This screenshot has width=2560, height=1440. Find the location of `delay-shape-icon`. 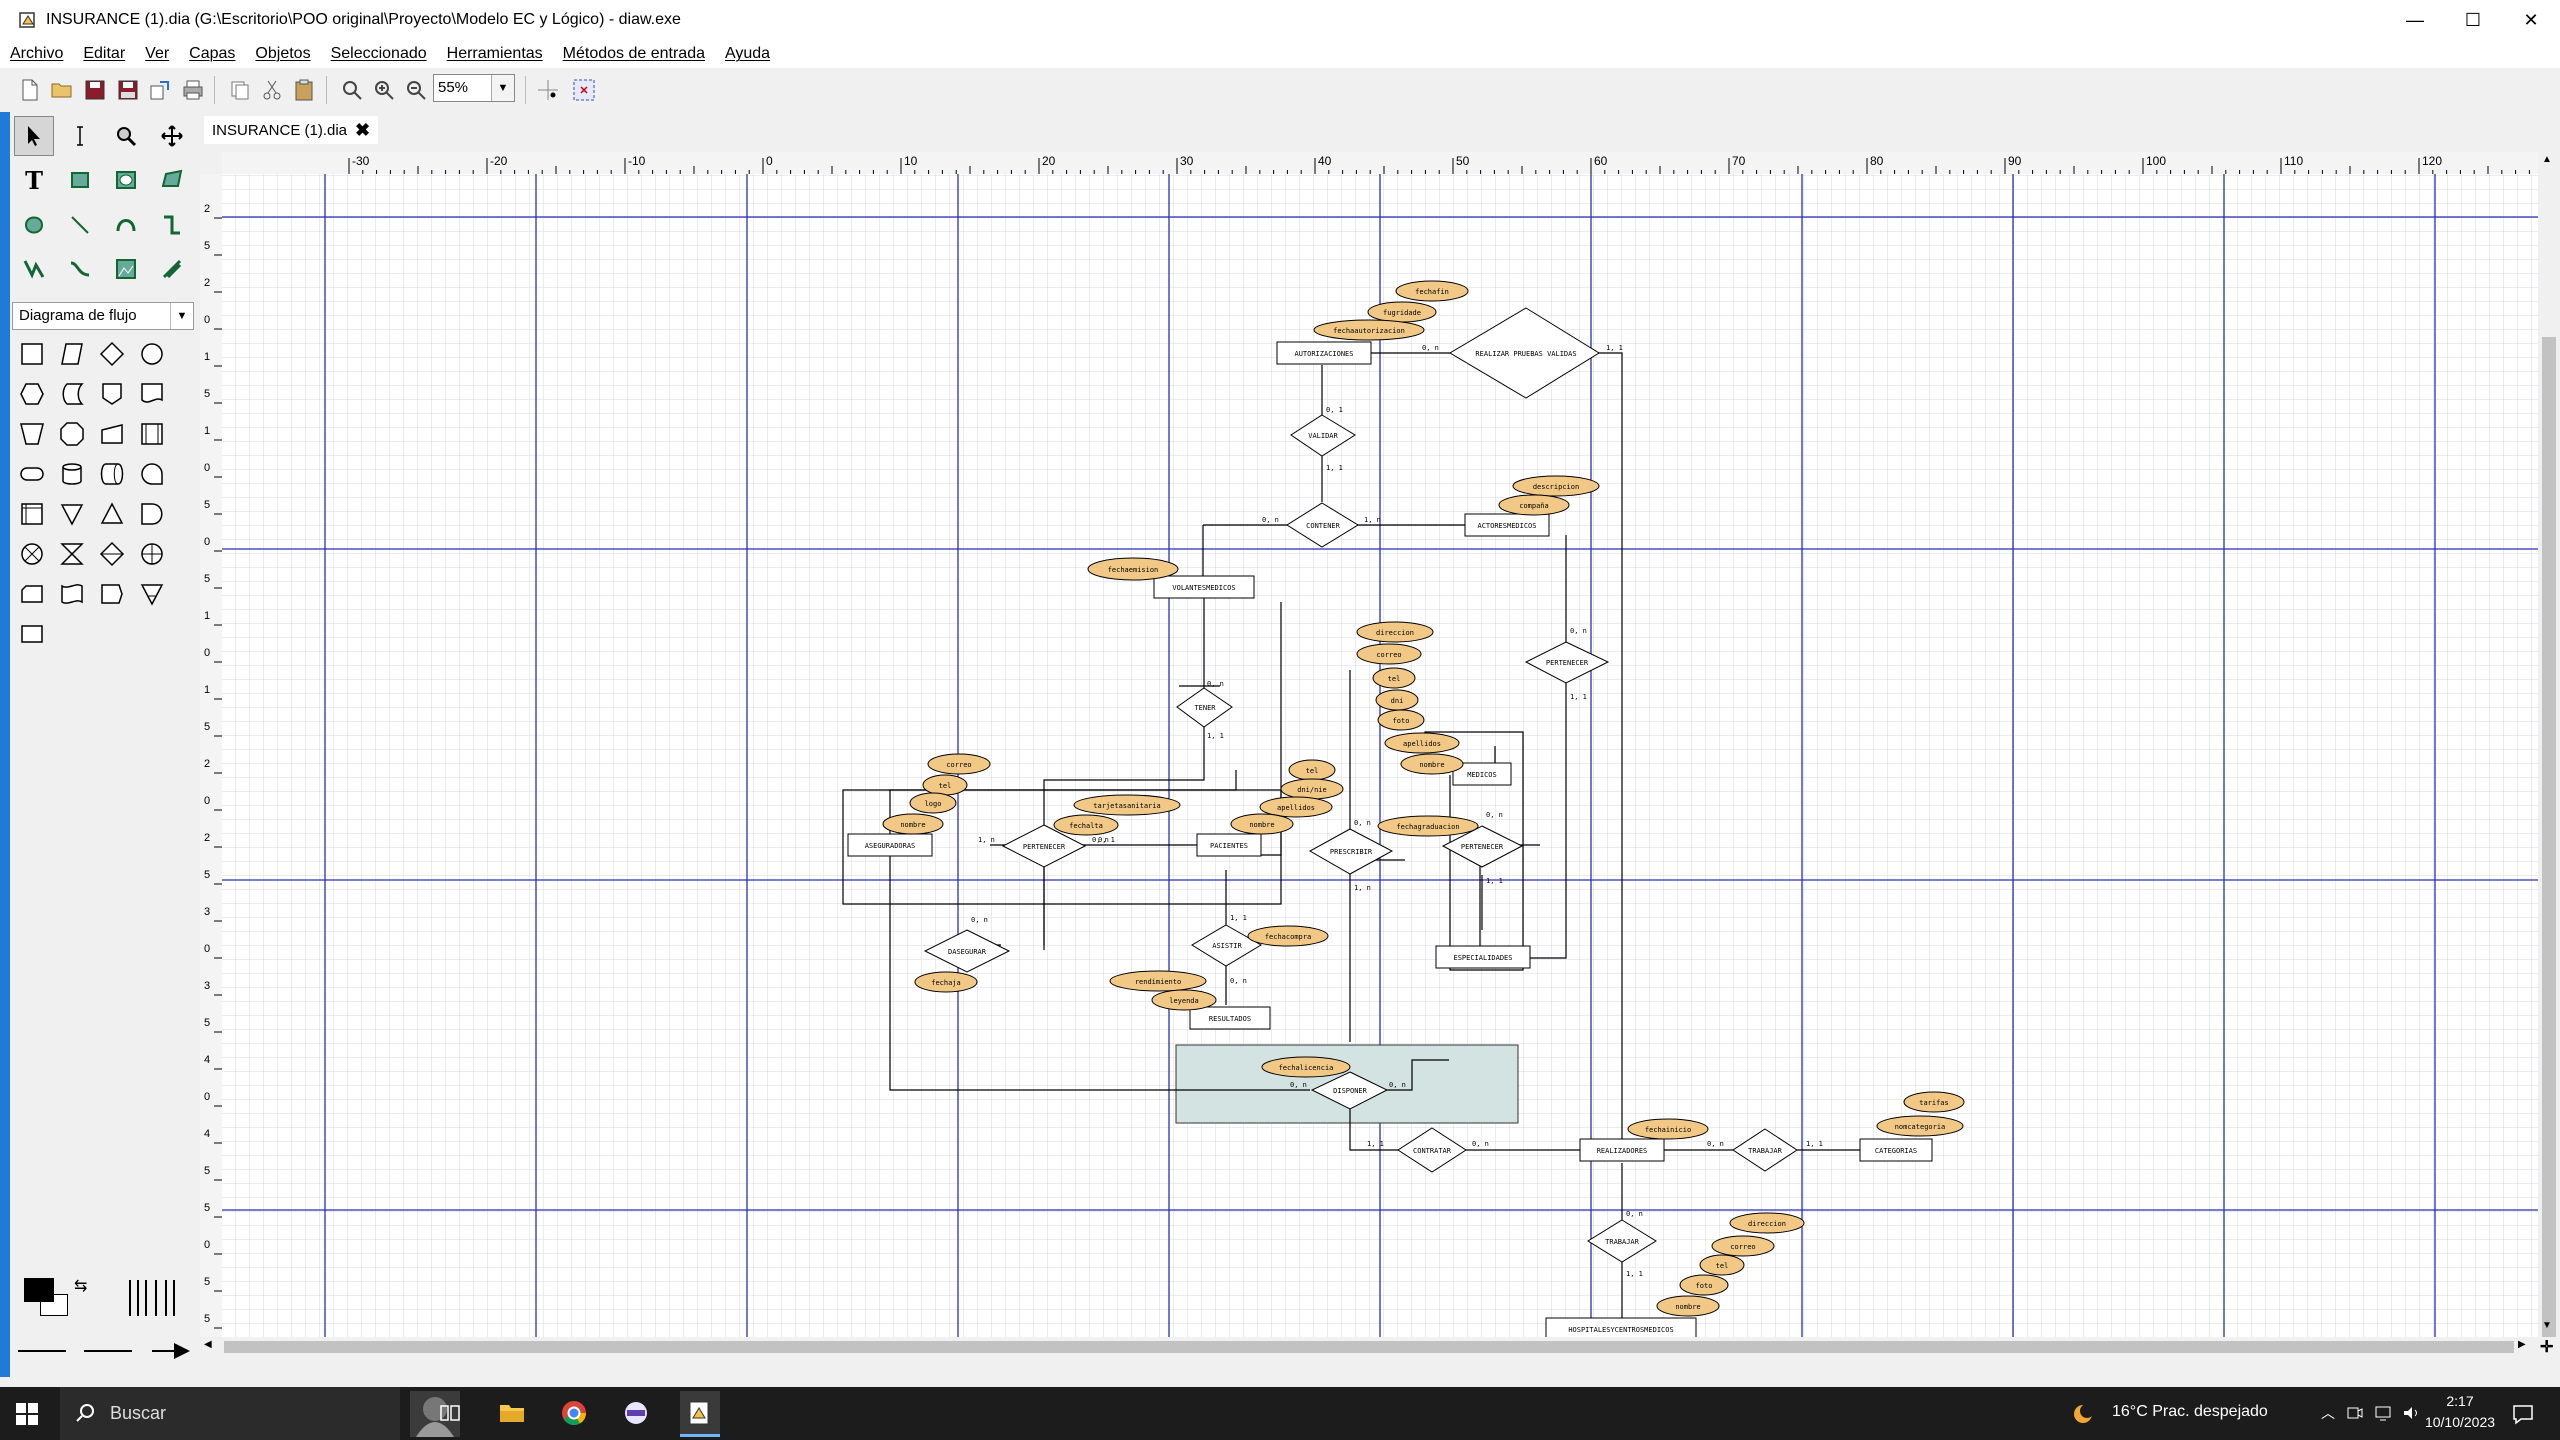

delay-shape-icon is located at coordinates (152, 514).